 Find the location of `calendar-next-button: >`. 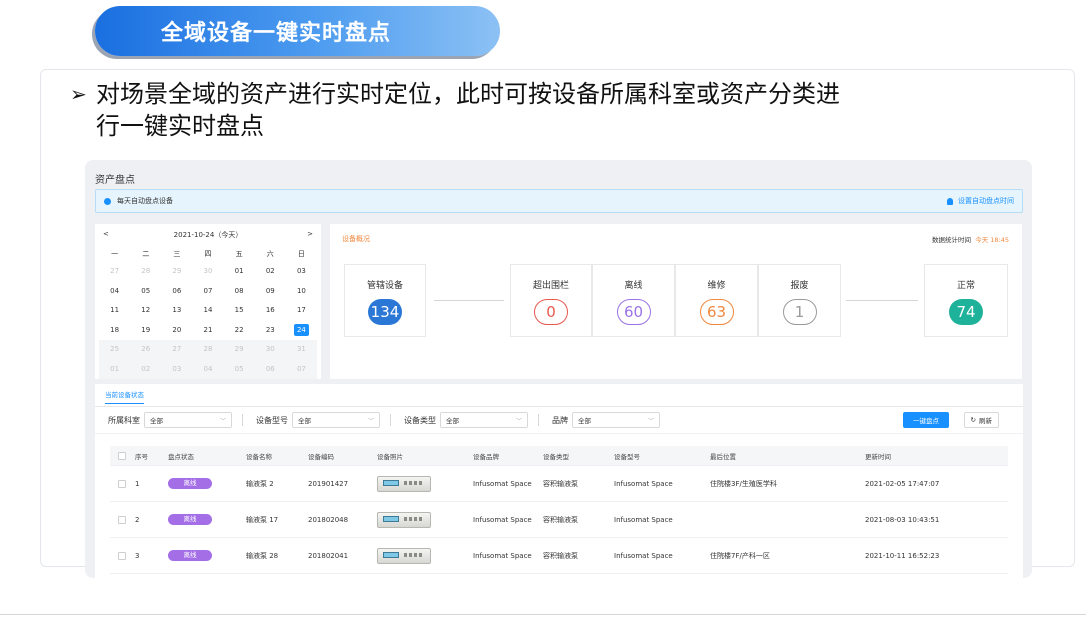

calendar-next-button: > is located at coordinates (310, 235).